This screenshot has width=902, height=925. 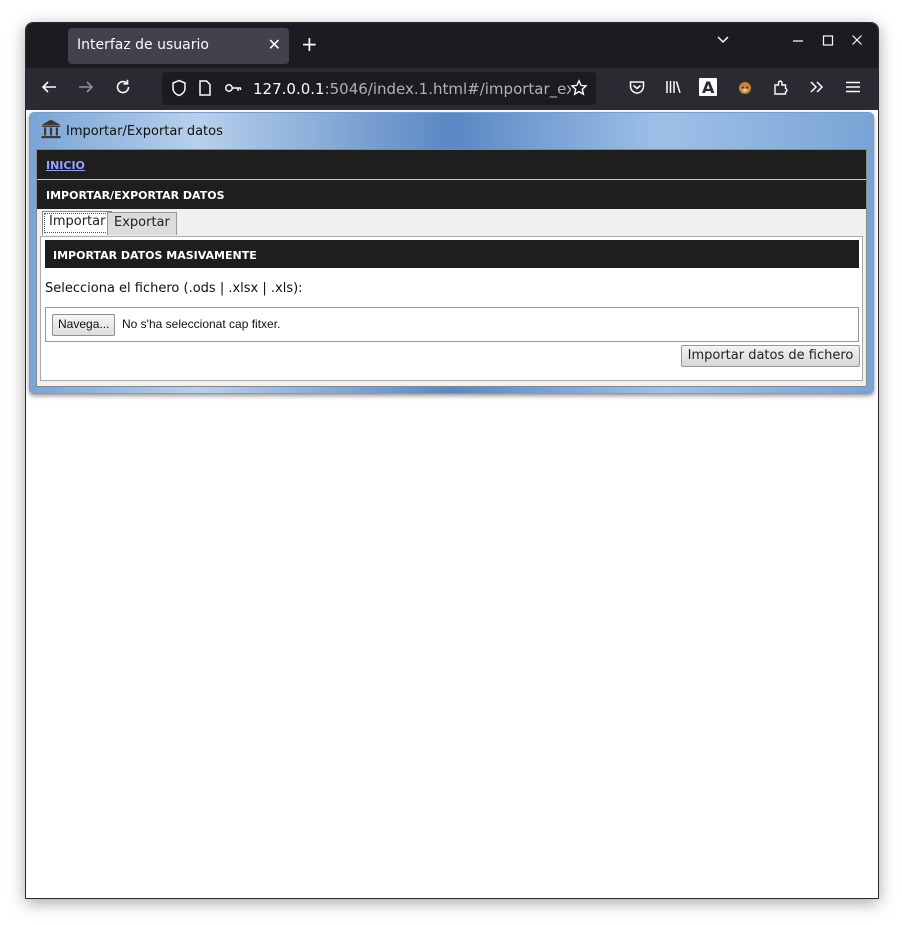 What do you see at coordinates (86, 89) in the screenshot?
I see `arrow-right-icon` at bounding box center [86, 89].